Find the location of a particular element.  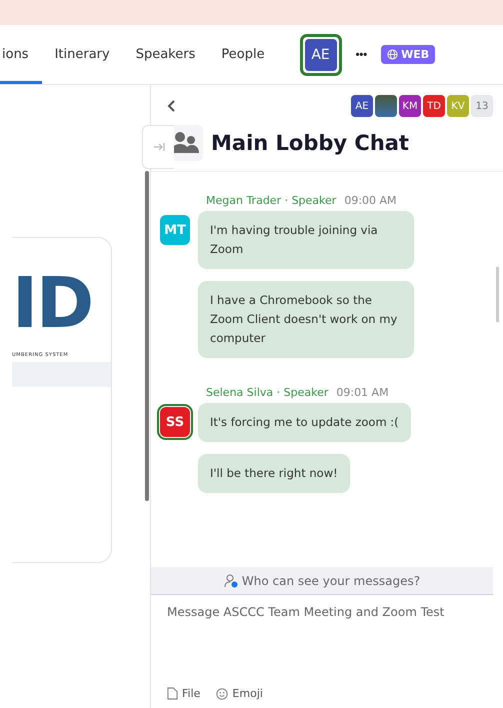

composer-action: File is located at coordinates (183, 693).